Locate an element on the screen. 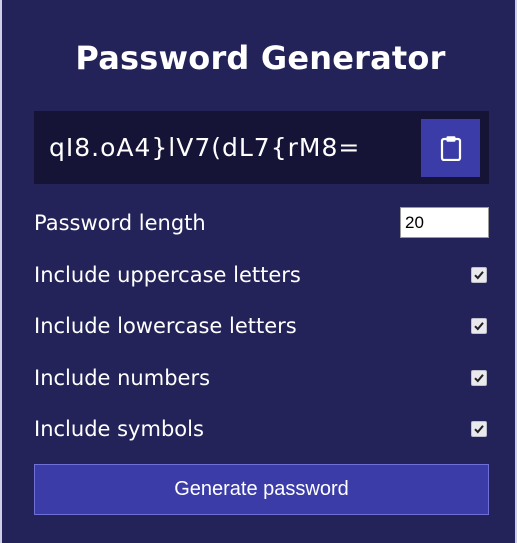  symbols-checkbox is located at coordinates (479, 429).